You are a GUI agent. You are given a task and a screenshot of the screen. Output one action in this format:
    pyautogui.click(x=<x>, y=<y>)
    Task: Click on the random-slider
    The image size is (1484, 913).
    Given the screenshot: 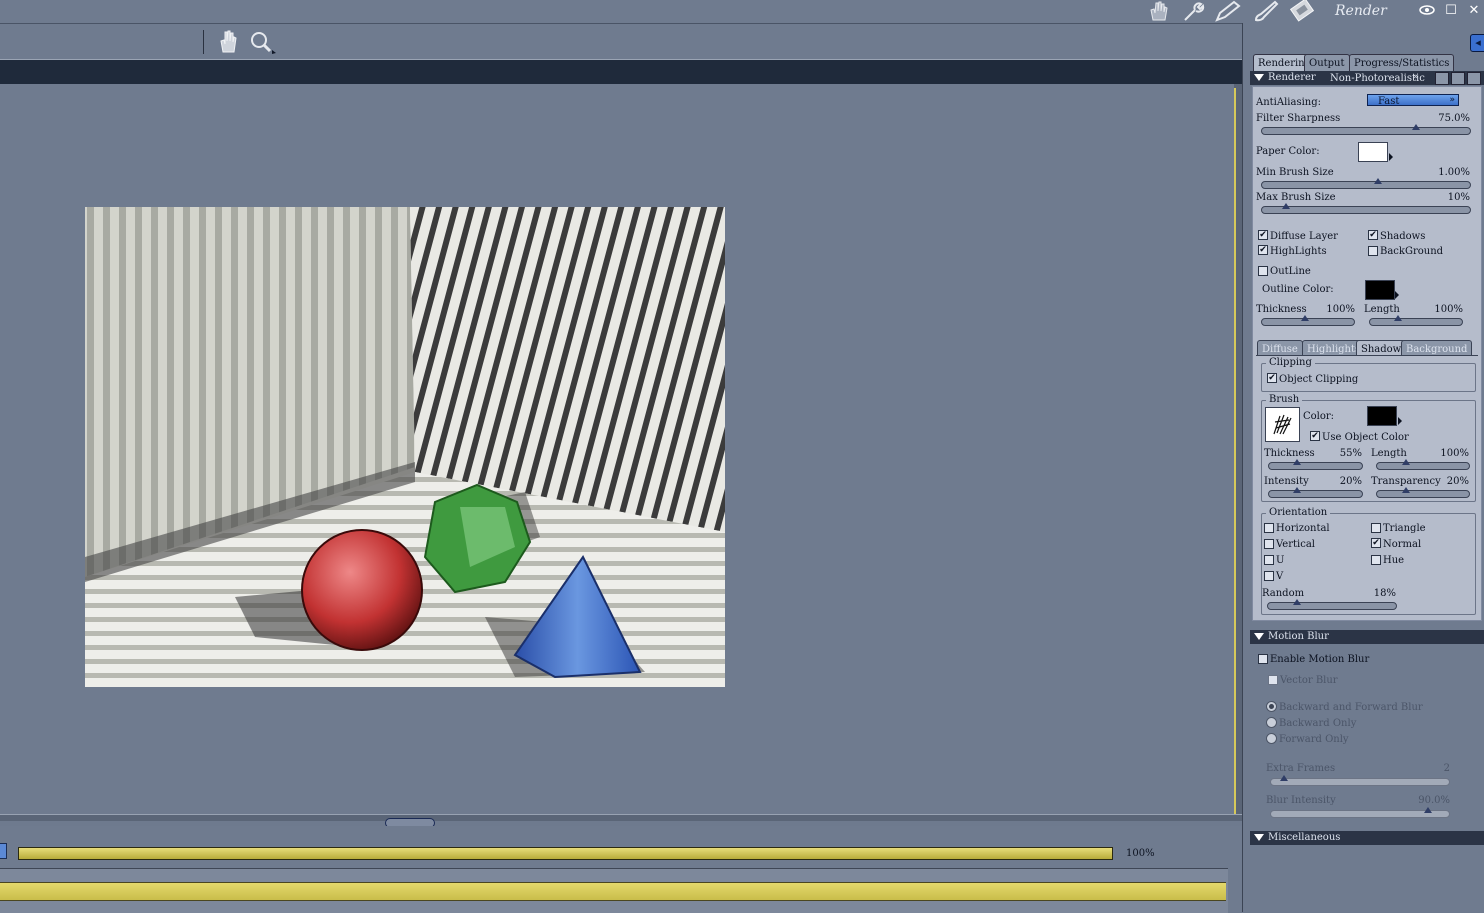 What is the action you would take?
    pyautogui.click(x=1332, y=604)
    